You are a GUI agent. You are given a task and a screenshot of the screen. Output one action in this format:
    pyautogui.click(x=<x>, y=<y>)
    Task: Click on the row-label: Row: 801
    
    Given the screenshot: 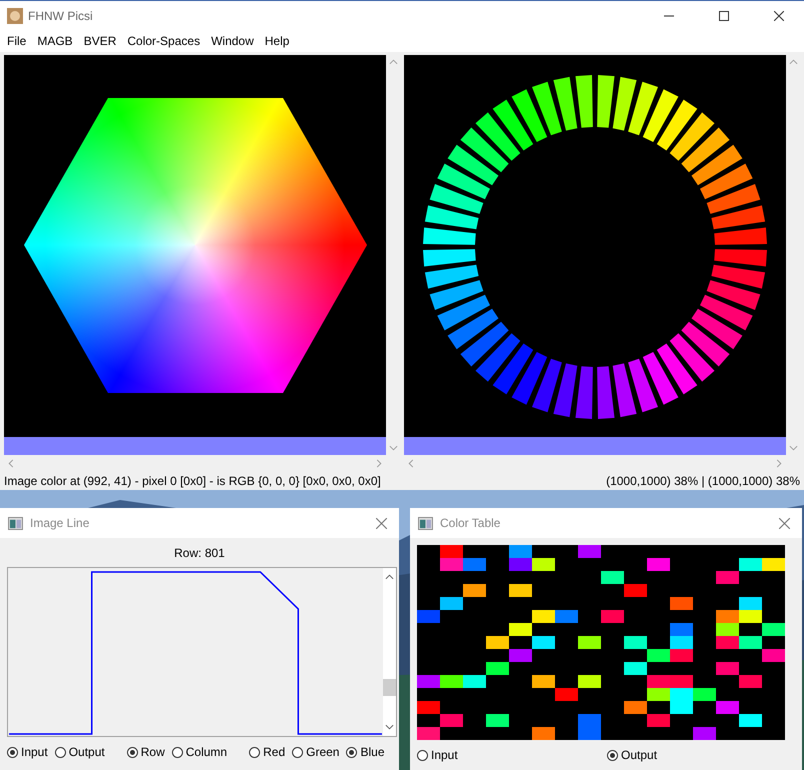 What is the action you would take?
    pyautogui.click(x=199, y=552)
    